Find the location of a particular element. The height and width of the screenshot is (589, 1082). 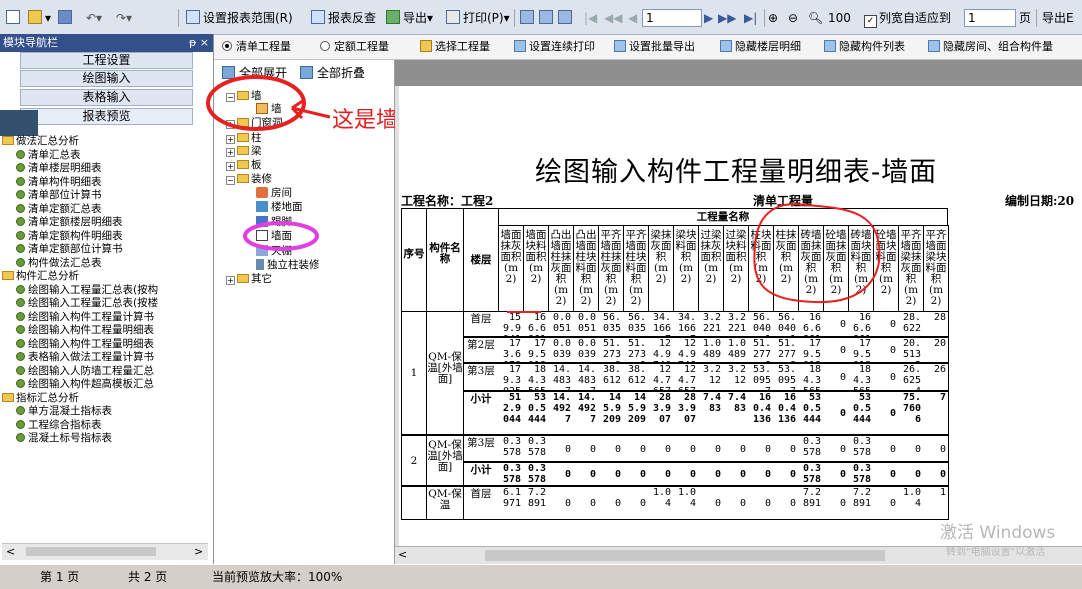

redo-icon: ↷▾ is located at coordinates (124, 18).